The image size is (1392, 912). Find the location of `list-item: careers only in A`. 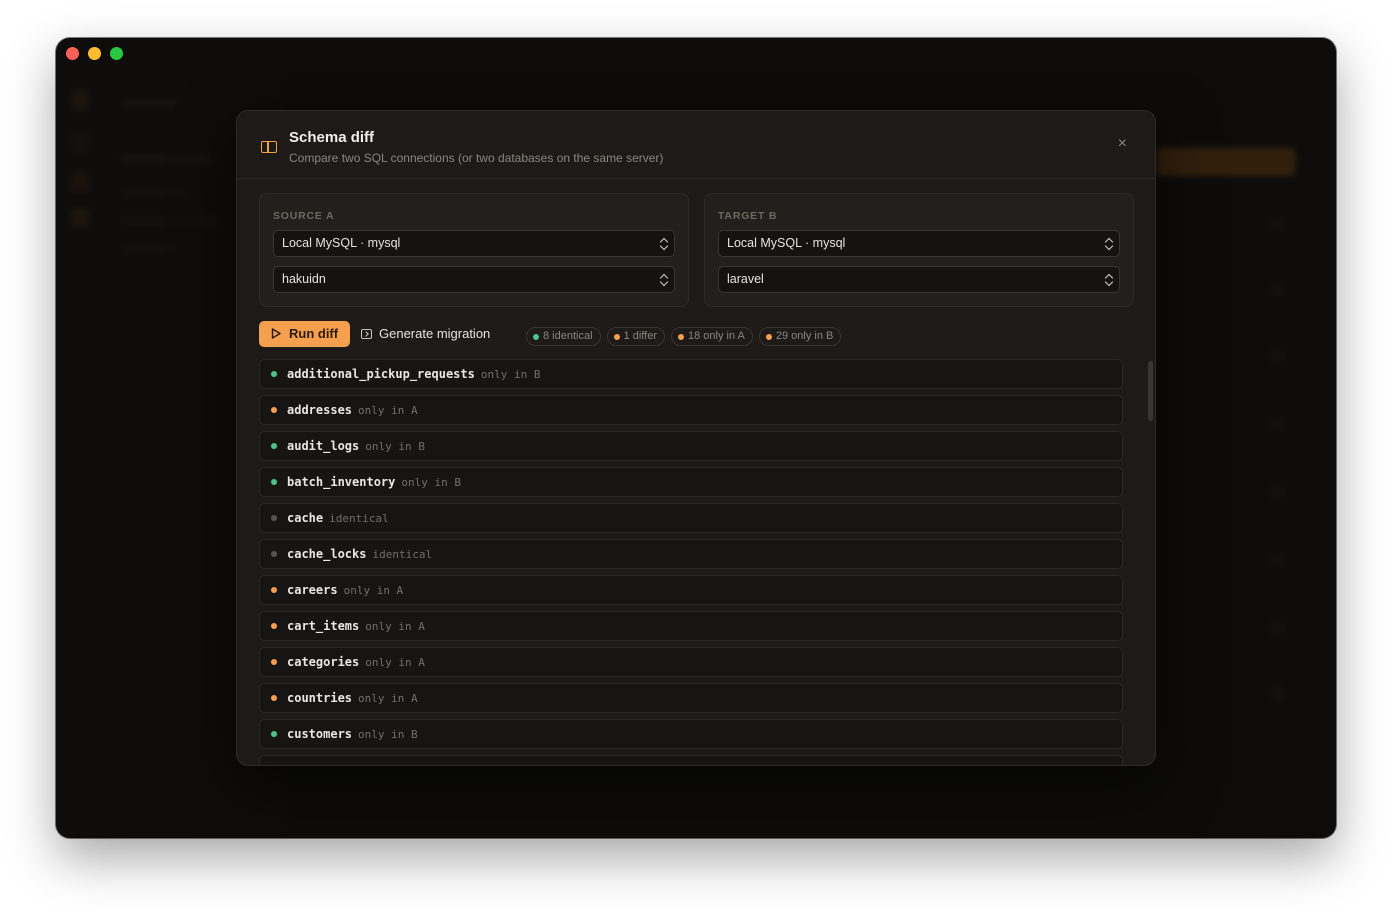

list-item: careers only in A is located at coordinates (691, 590).